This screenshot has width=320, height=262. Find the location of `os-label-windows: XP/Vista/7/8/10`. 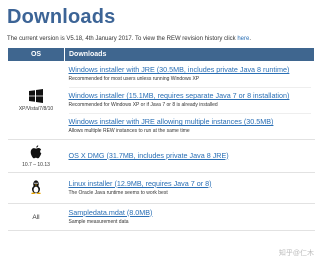

os-label-windows: XP/Vista/7/8/10 is located at coordinates (36, 109).